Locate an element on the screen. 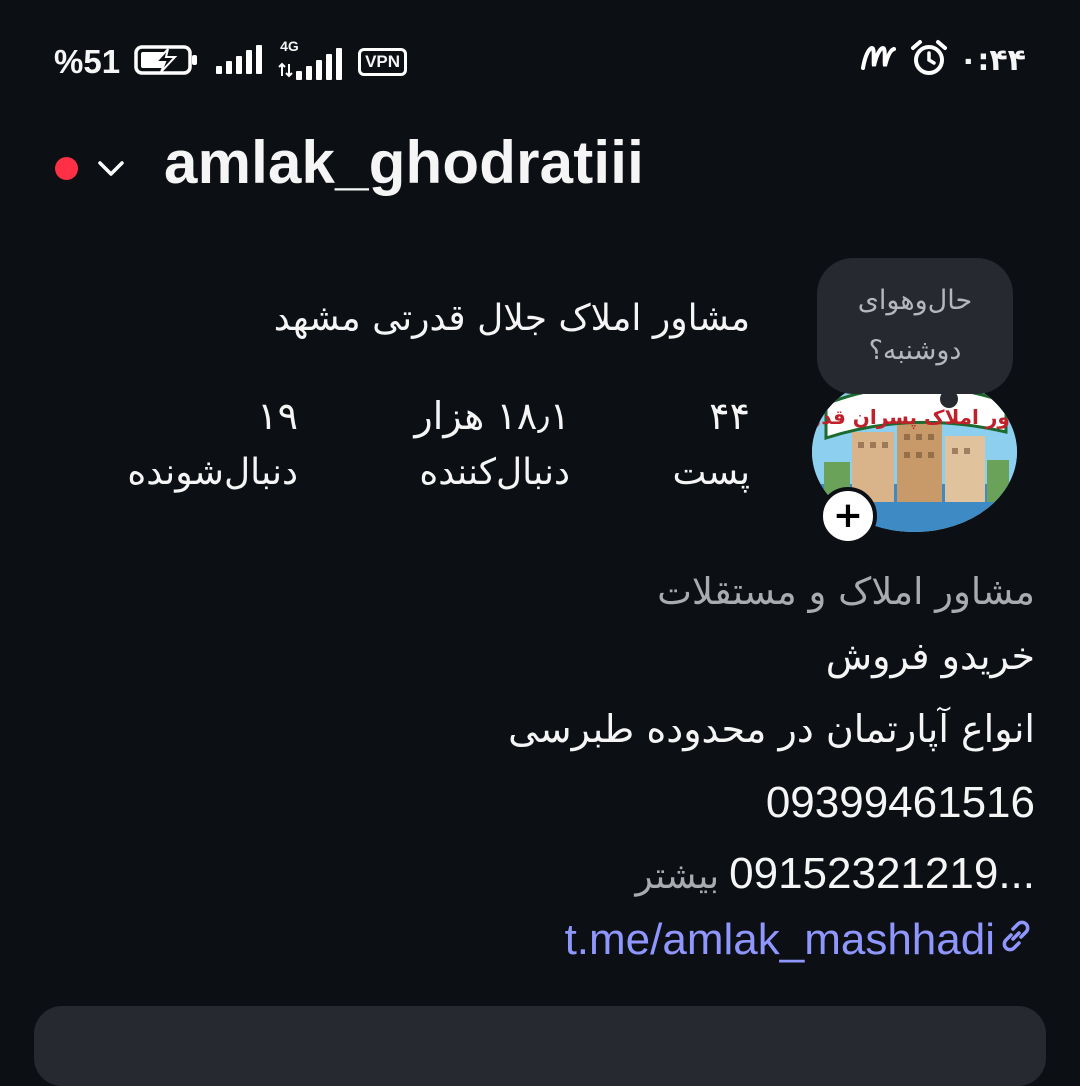 The height and width of the screenshot is (1086, 1080). bio-more-link: بیشتر is located at coordinates (677, 876).